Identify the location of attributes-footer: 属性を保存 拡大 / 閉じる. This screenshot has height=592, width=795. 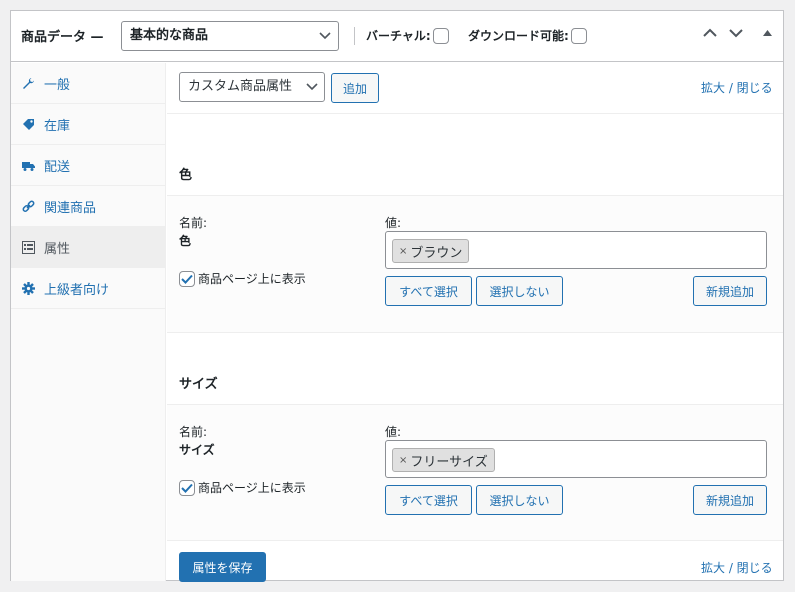
(475, 561).